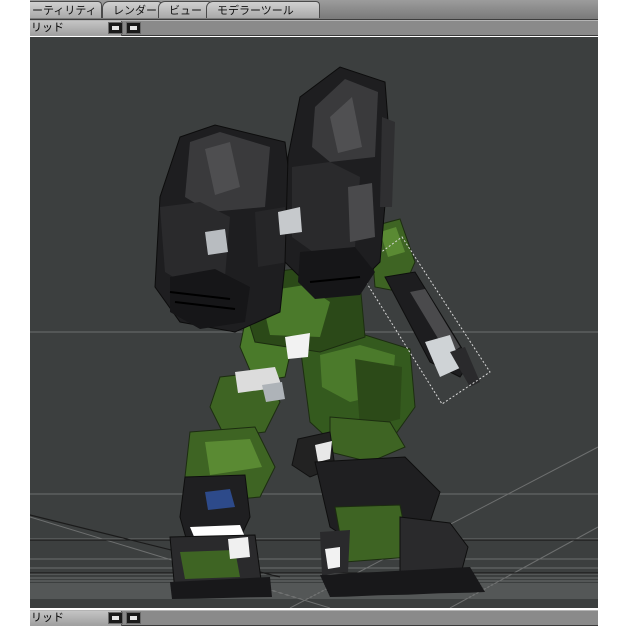 This screenshot has width=630, height=630. What do you see at coordinates (223, 228) in the screenshot?
I see `robot-backpack-left` at bounding box center [223, 228].